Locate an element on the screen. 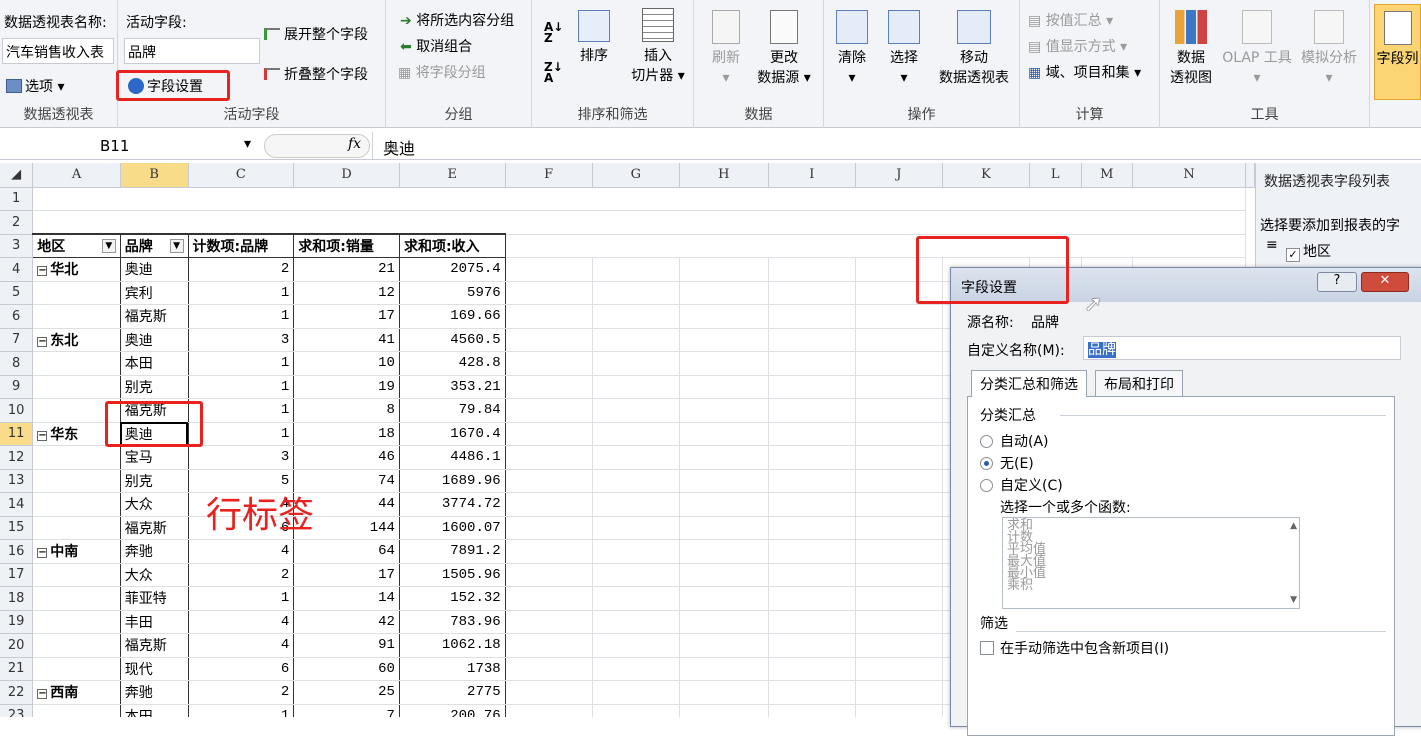  field-list-toggle: 字段列 is located at coordinates (1397, 52).